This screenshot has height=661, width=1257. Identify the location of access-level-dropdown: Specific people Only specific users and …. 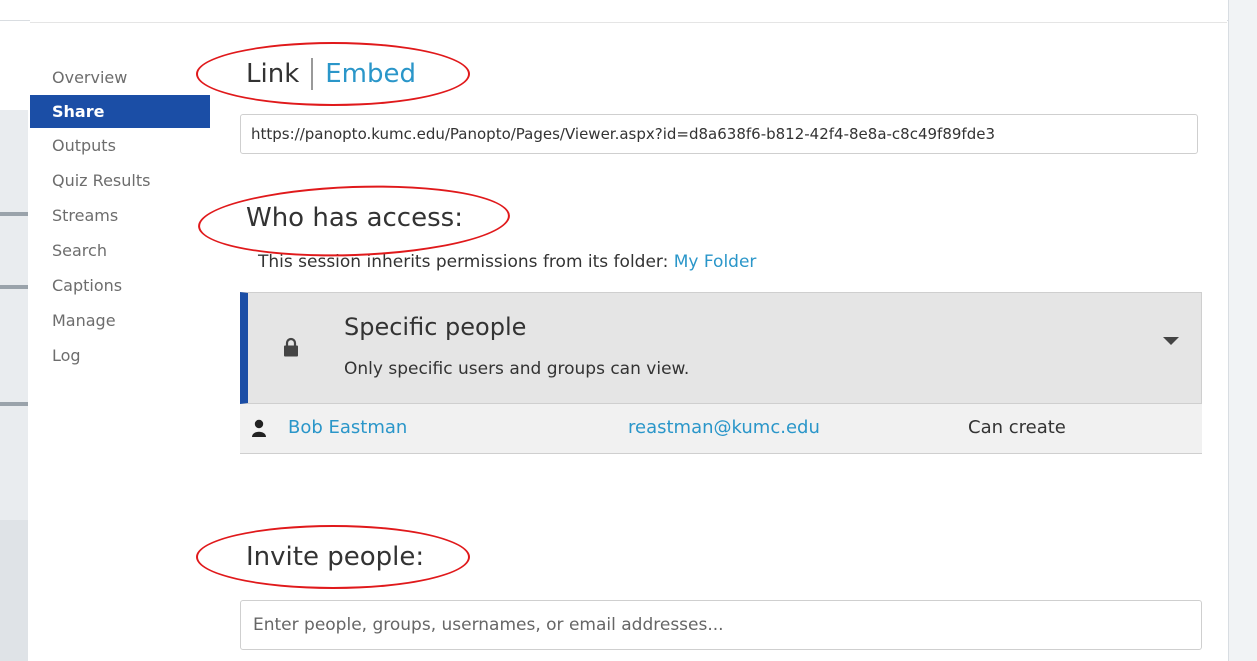
(721, 348).